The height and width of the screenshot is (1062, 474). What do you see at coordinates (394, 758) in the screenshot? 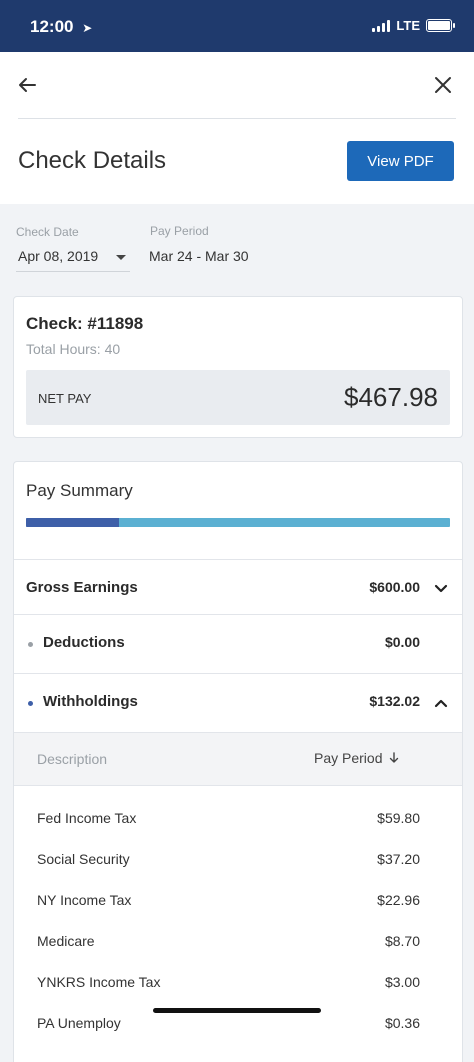
I see `sort-arrow-down-icon` at bounding box center [394, 758].